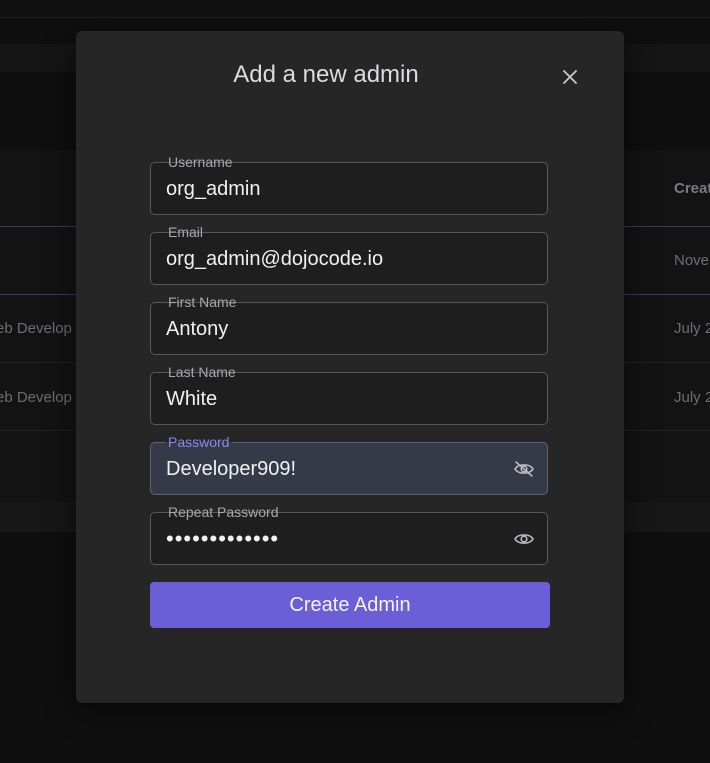 The height and width of the screenshot is (763, 710). What do you see at coordinates (331, 329) in the screenshot?
I see `first-name-input` at bounding box center [331, 329].